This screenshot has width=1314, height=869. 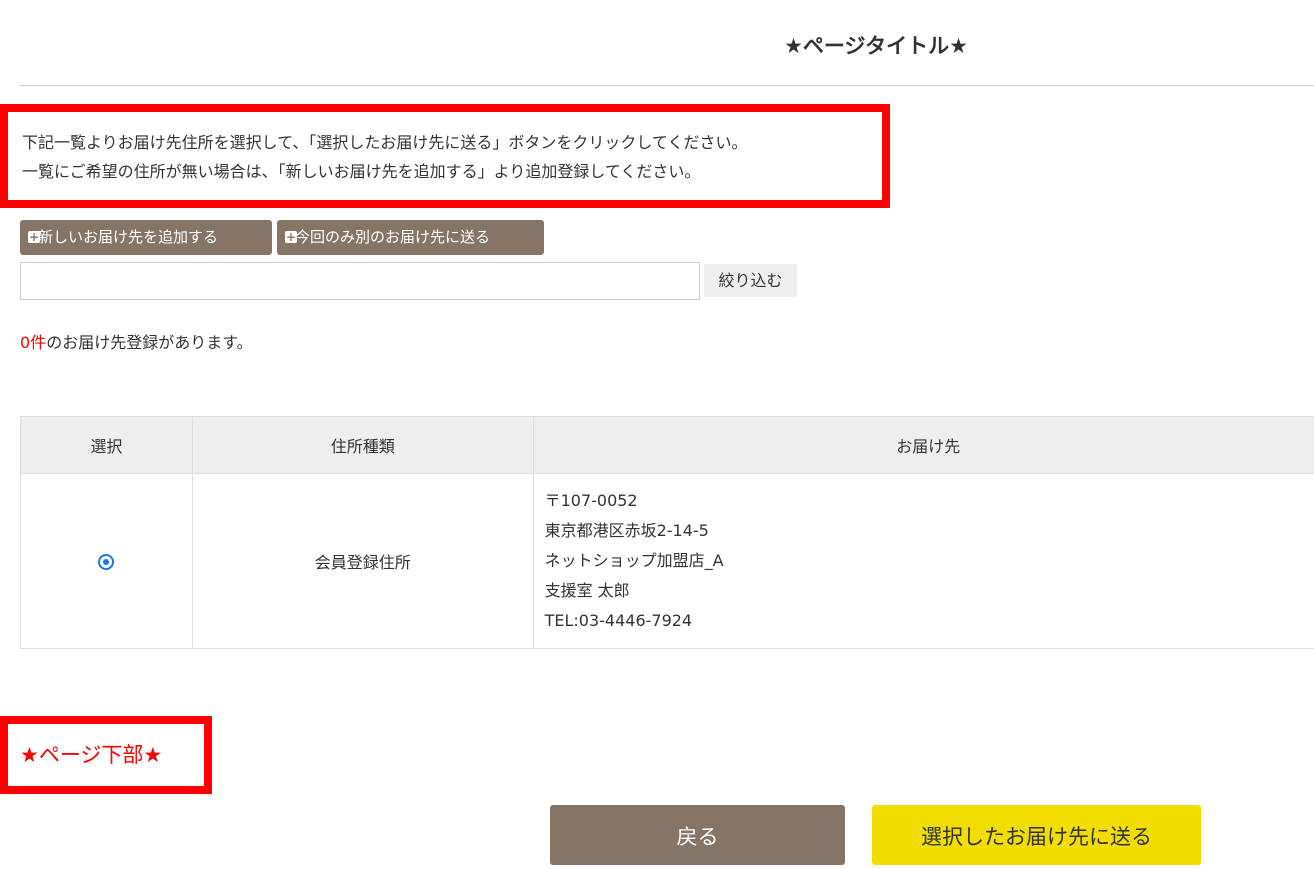 What do you see at coordinates (929, 531) in the screenshot?
I see `street-address: 東京都港区赤坂2-14-5` at bounding box center [929, 531].